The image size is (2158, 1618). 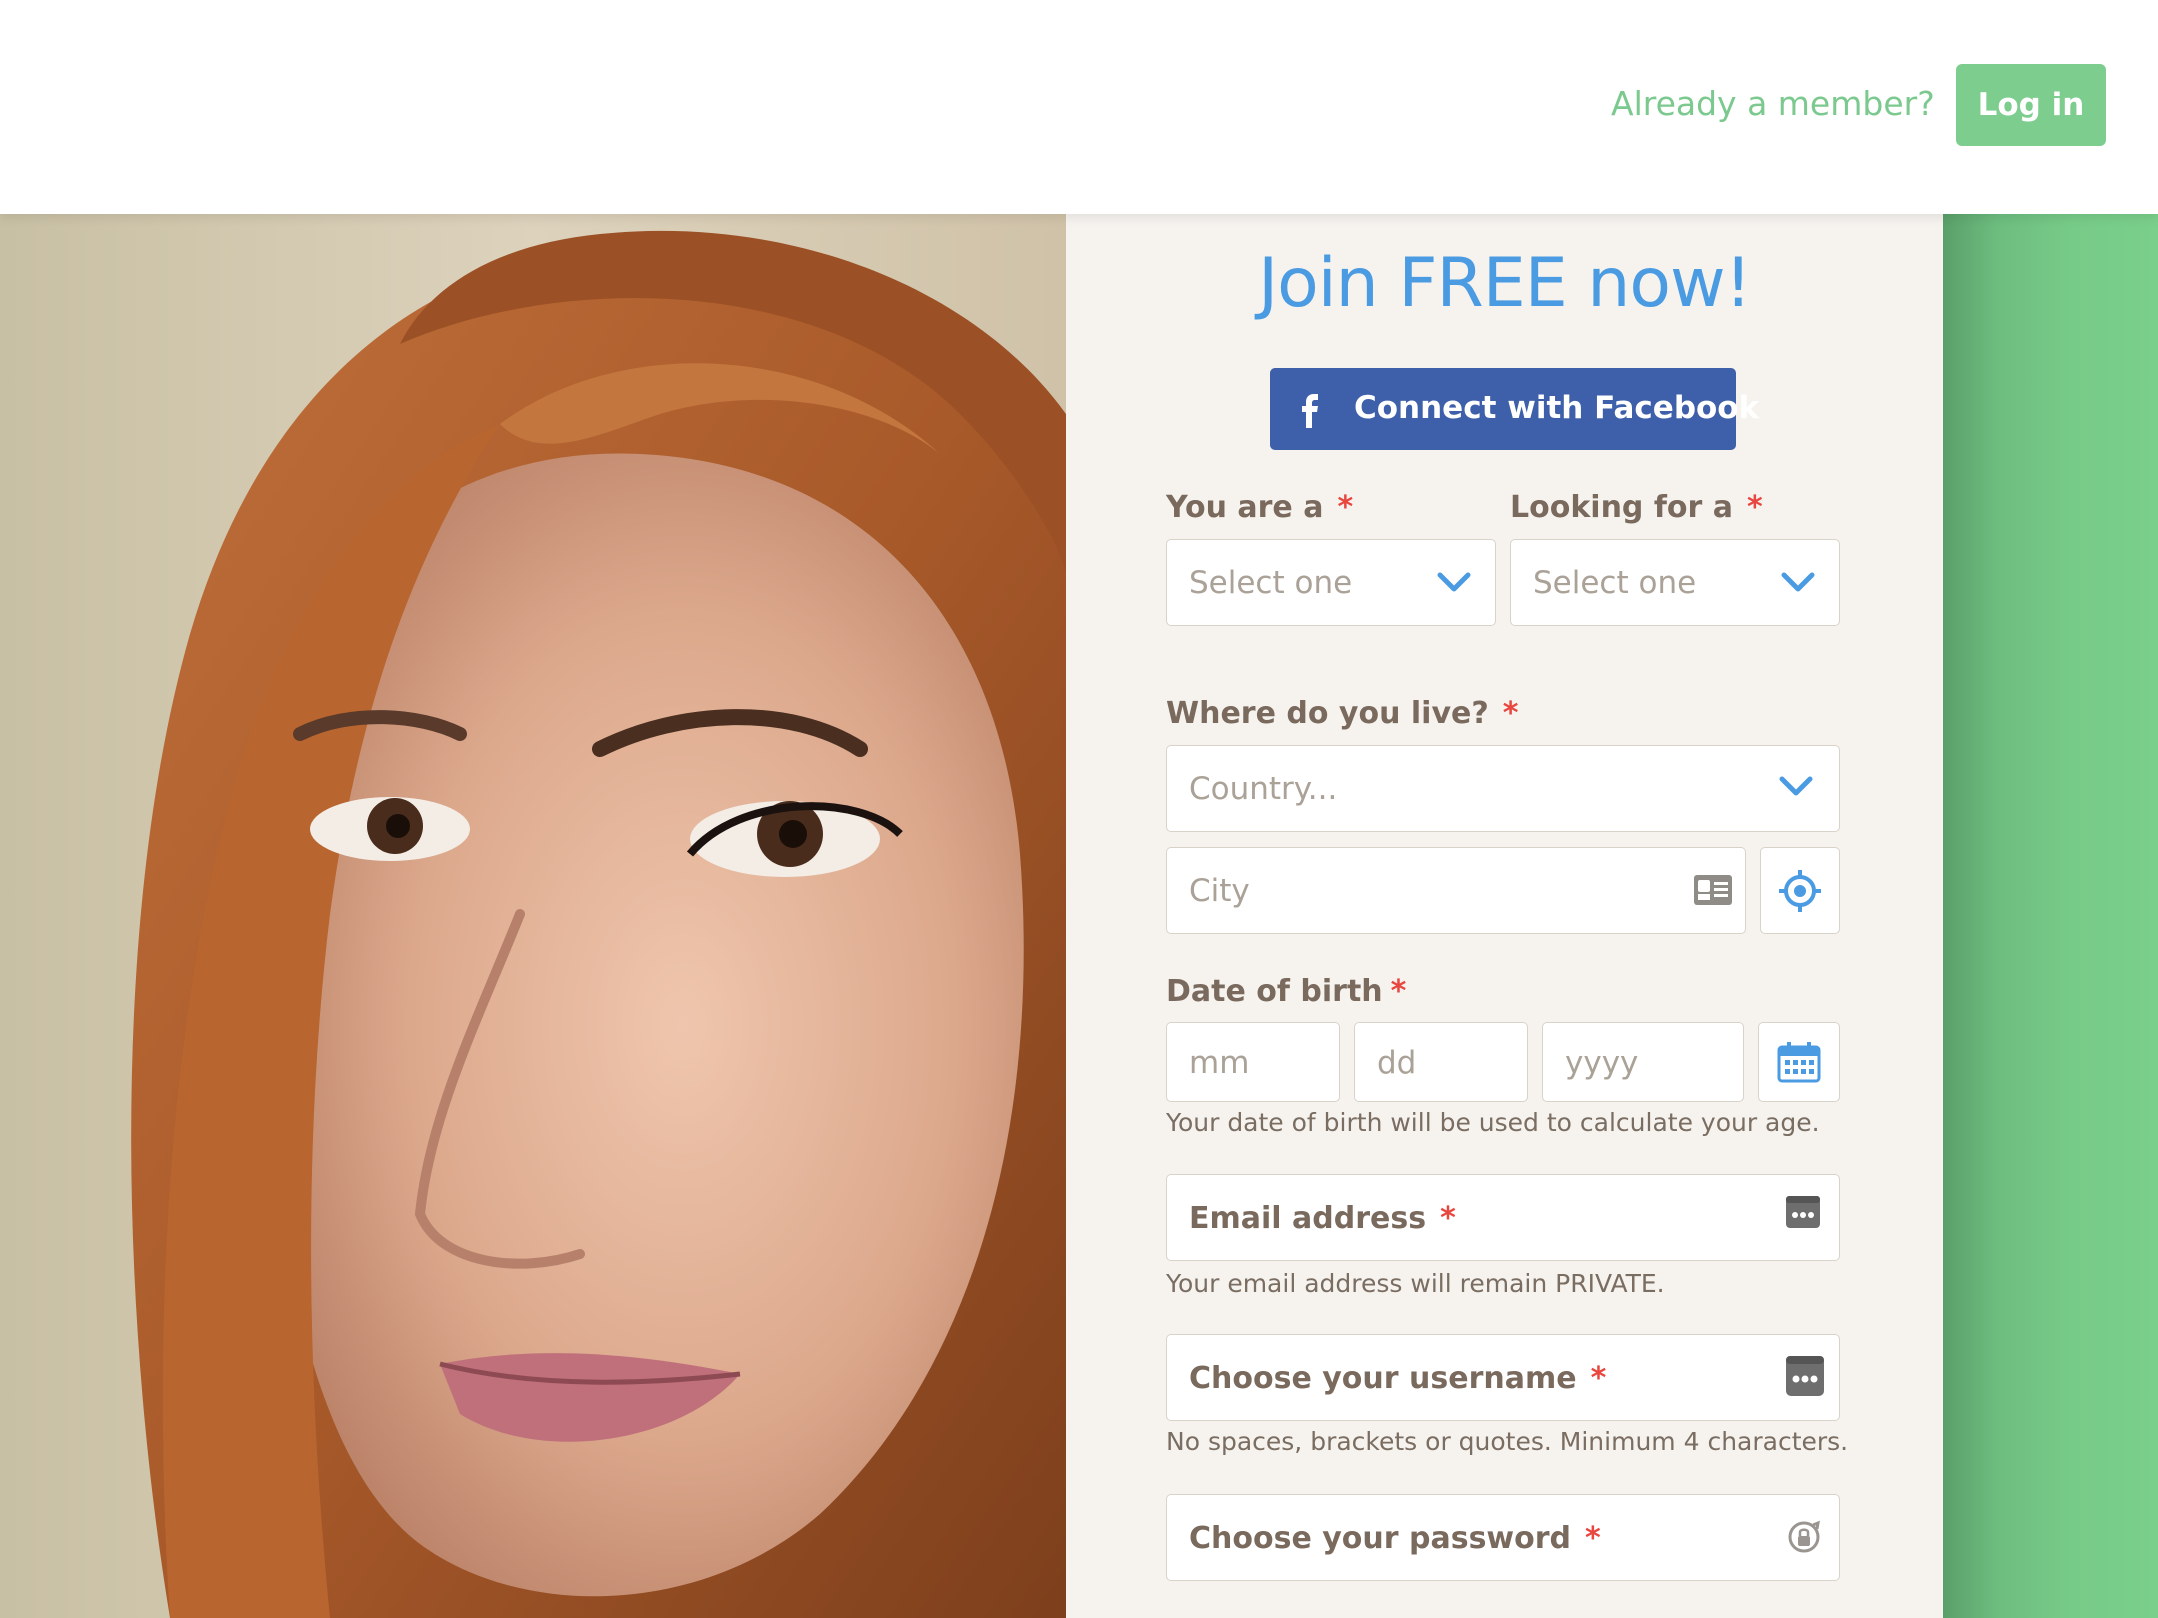 I want to click on email-field: Email address *, so click(x=1503, y=1217).